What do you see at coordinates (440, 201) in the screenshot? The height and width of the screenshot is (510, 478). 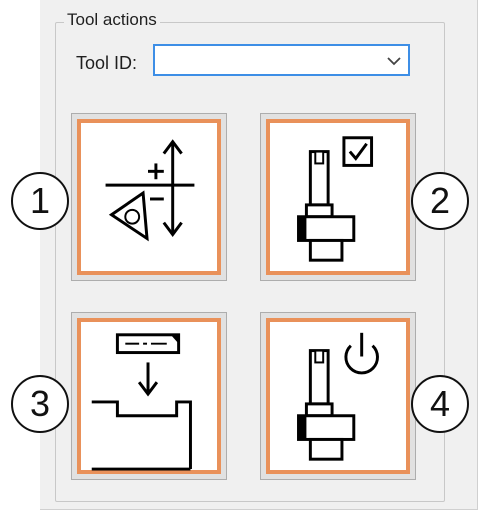 I see `callout-2: 2` at bounding box center [440, 201].